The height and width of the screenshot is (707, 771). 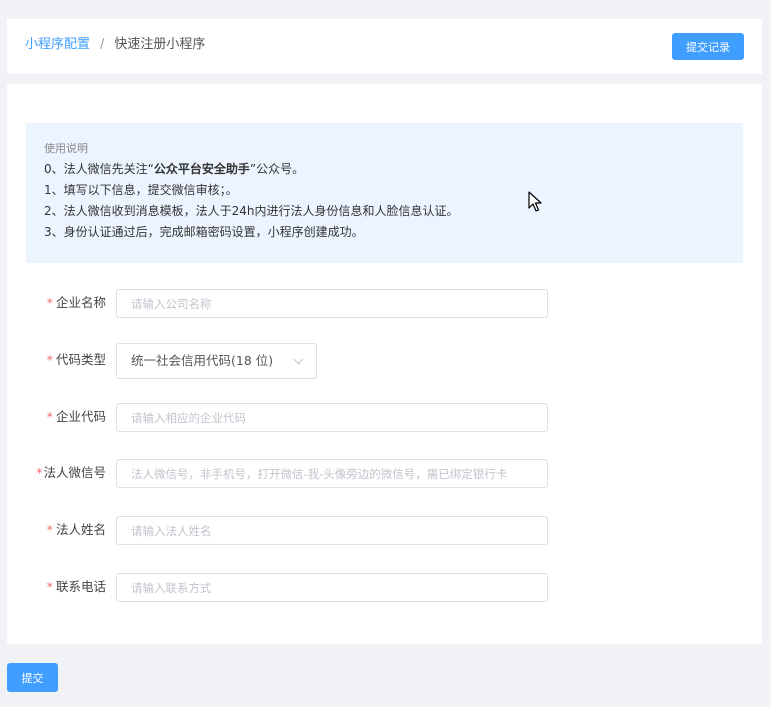 I want to click on submit-records-button: 提交记录, so click(x=708, y=46).